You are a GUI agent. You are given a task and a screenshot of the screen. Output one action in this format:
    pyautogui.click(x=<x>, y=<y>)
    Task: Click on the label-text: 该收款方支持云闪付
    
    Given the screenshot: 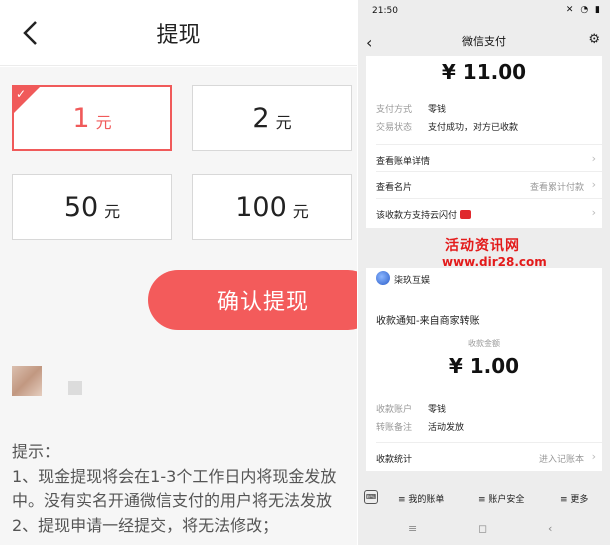 What is the action you would take?
    pyautogui.click(x=417, y=216)
    